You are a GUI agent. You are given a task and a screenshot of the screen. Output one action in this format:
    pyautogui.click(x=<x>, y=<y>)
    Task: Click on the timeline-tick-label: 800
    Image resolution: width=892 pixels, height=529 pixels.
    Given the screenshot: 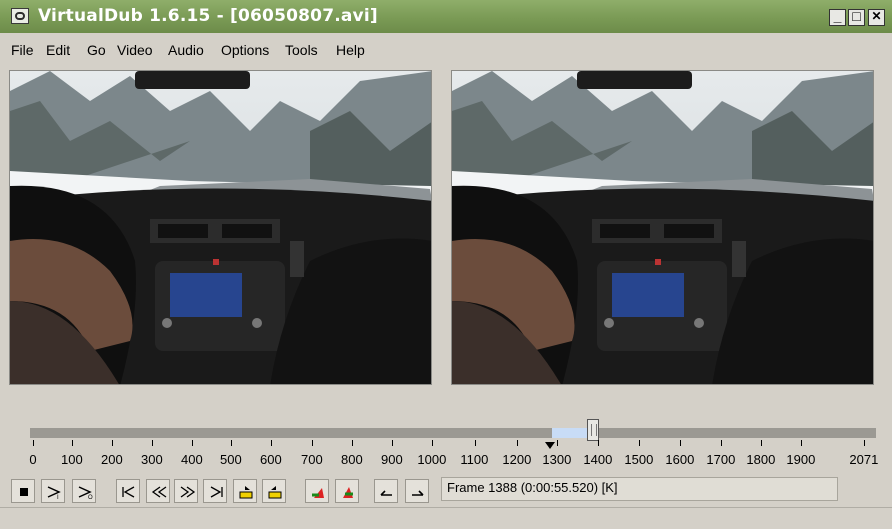 What is the action you would take?
    pyautogui.click(x=352, y=459)
    